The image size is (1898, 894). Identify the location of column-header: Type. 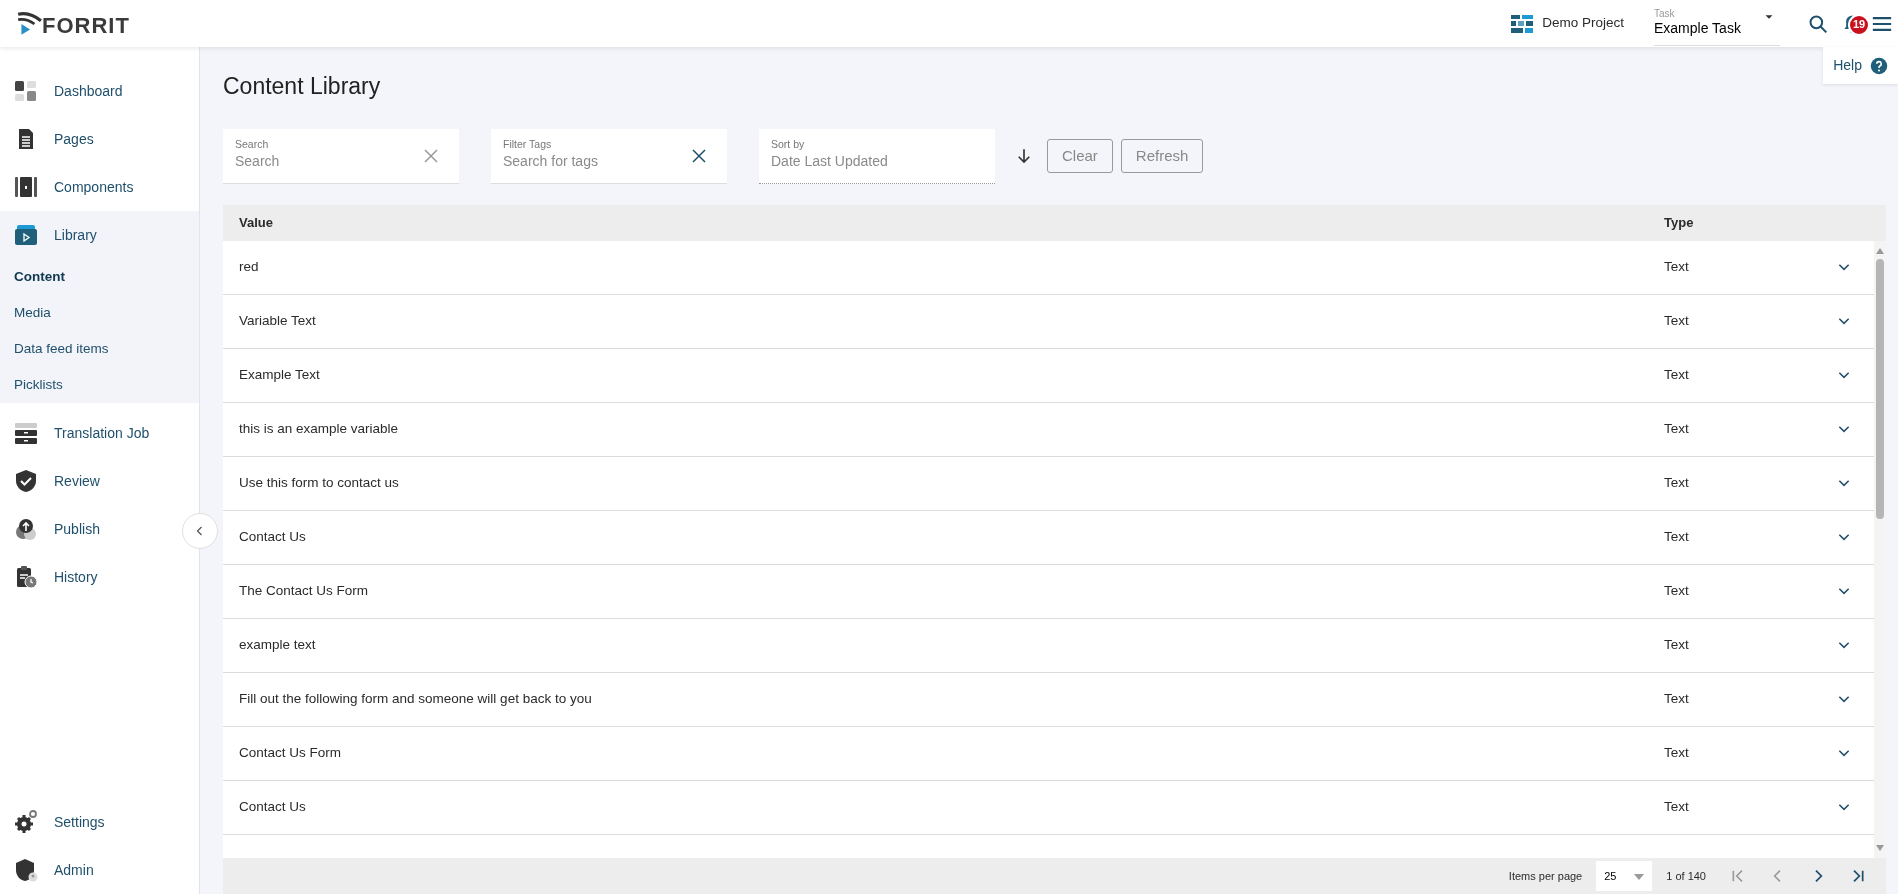
(1679, 222).